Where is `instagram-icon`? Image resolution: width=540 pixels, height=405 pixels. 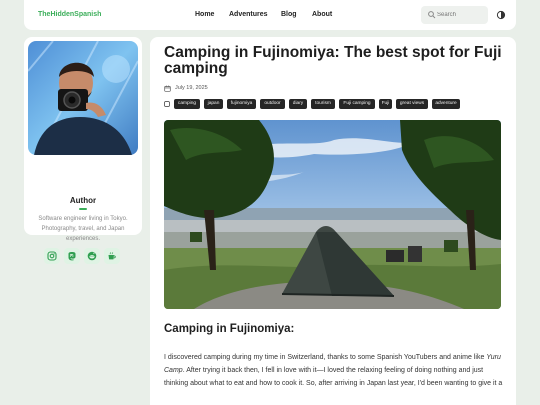
instagram-icon is located at coordinates (52, 256).